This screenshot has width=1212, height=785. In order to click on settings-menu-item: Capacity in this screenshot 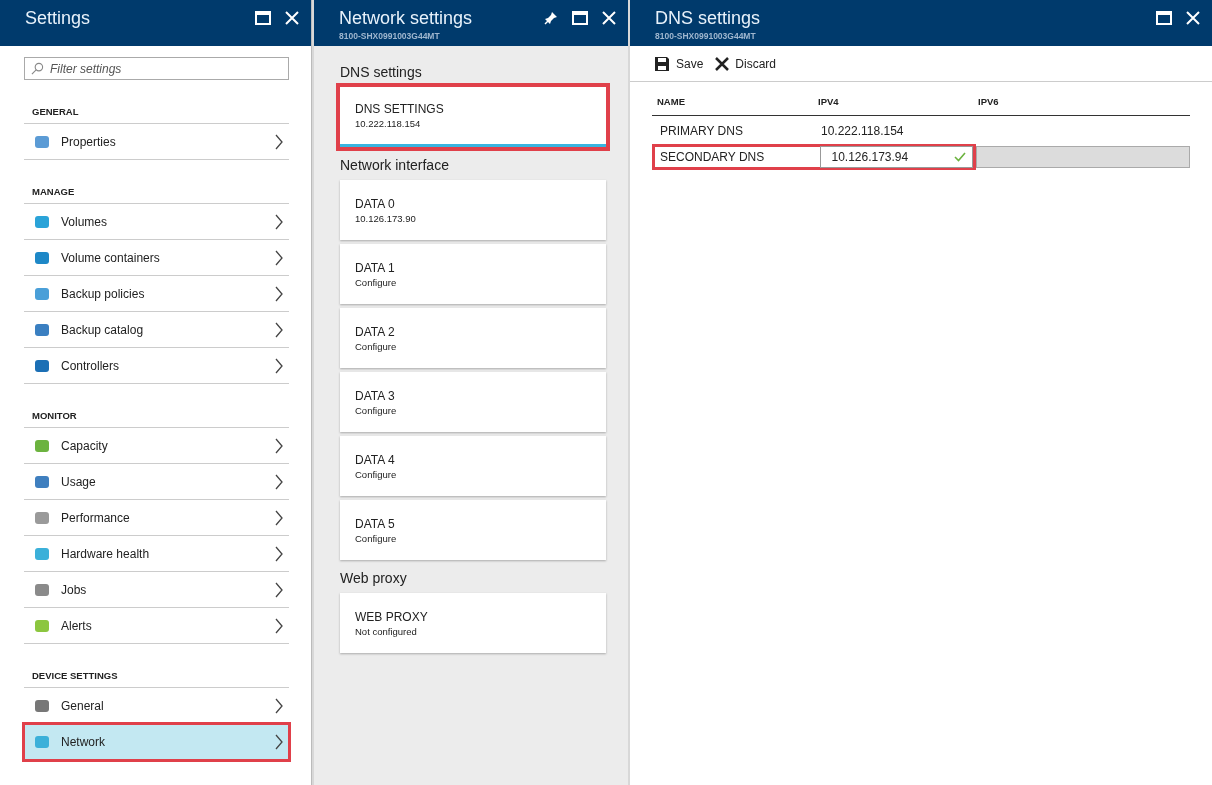, I will do `click(156, 446)`.